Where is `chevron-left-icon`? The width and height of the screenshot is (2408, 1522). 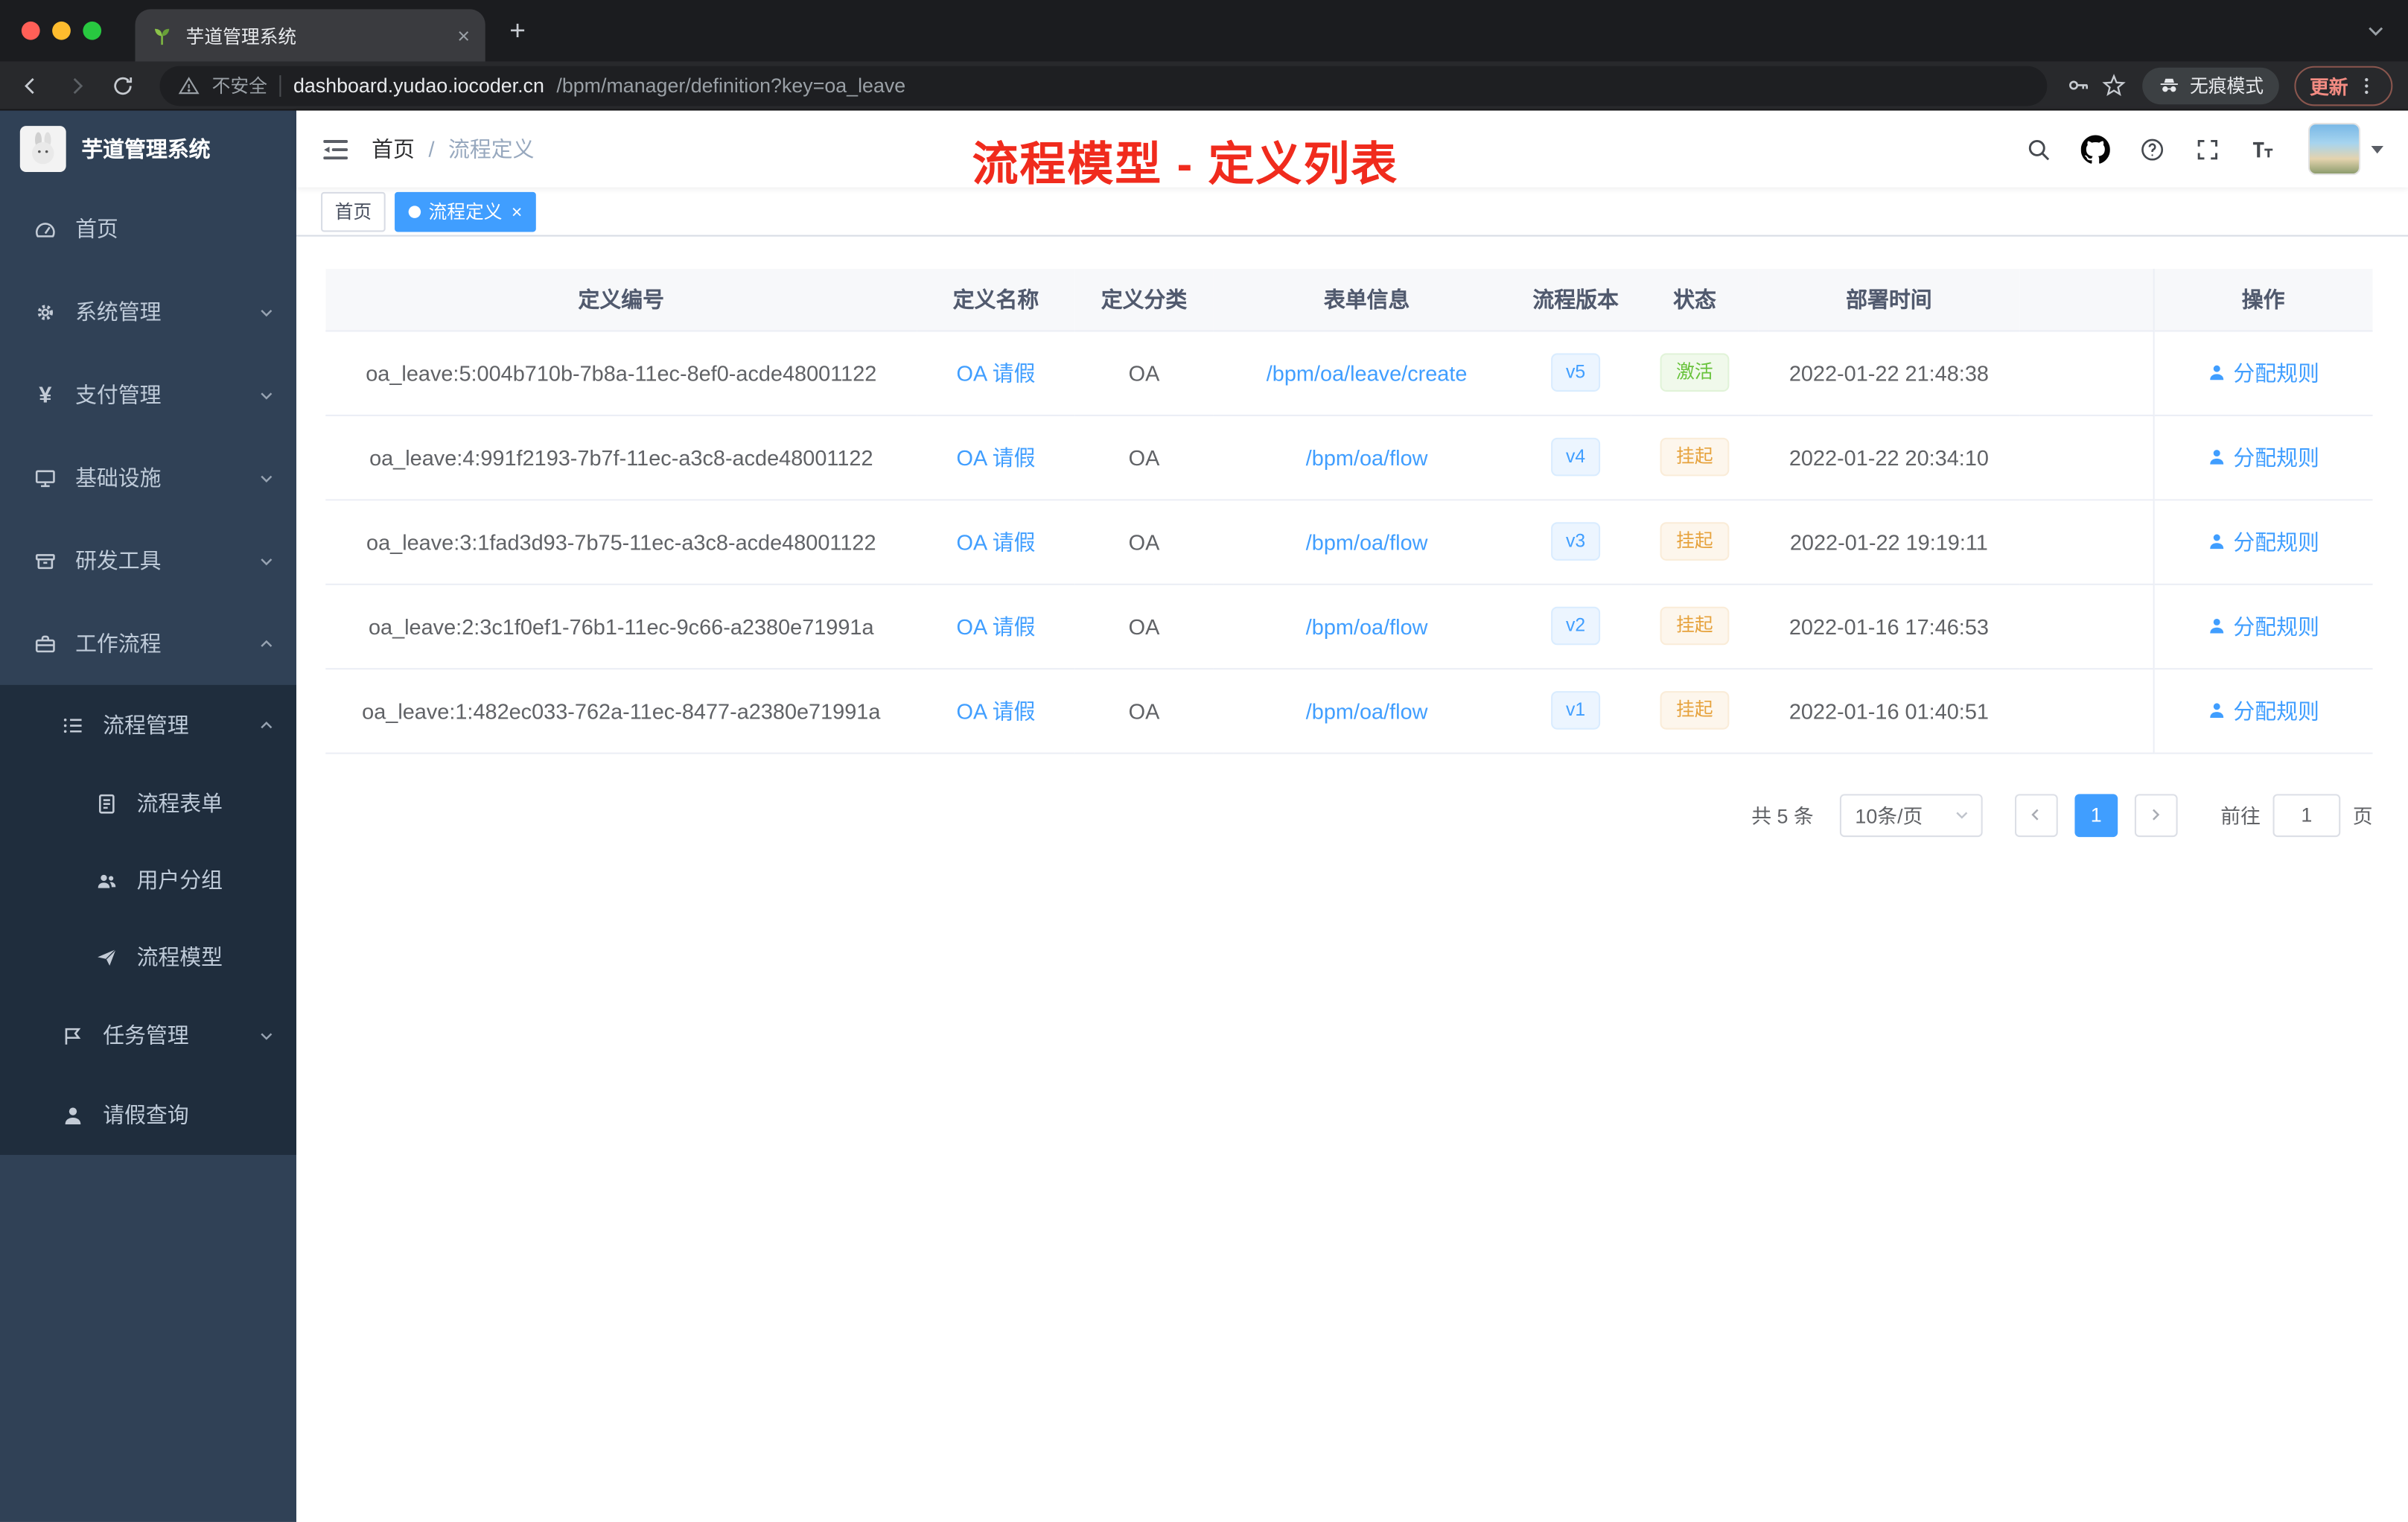 chevron-left-icon is located at coordinates (2036, 815).